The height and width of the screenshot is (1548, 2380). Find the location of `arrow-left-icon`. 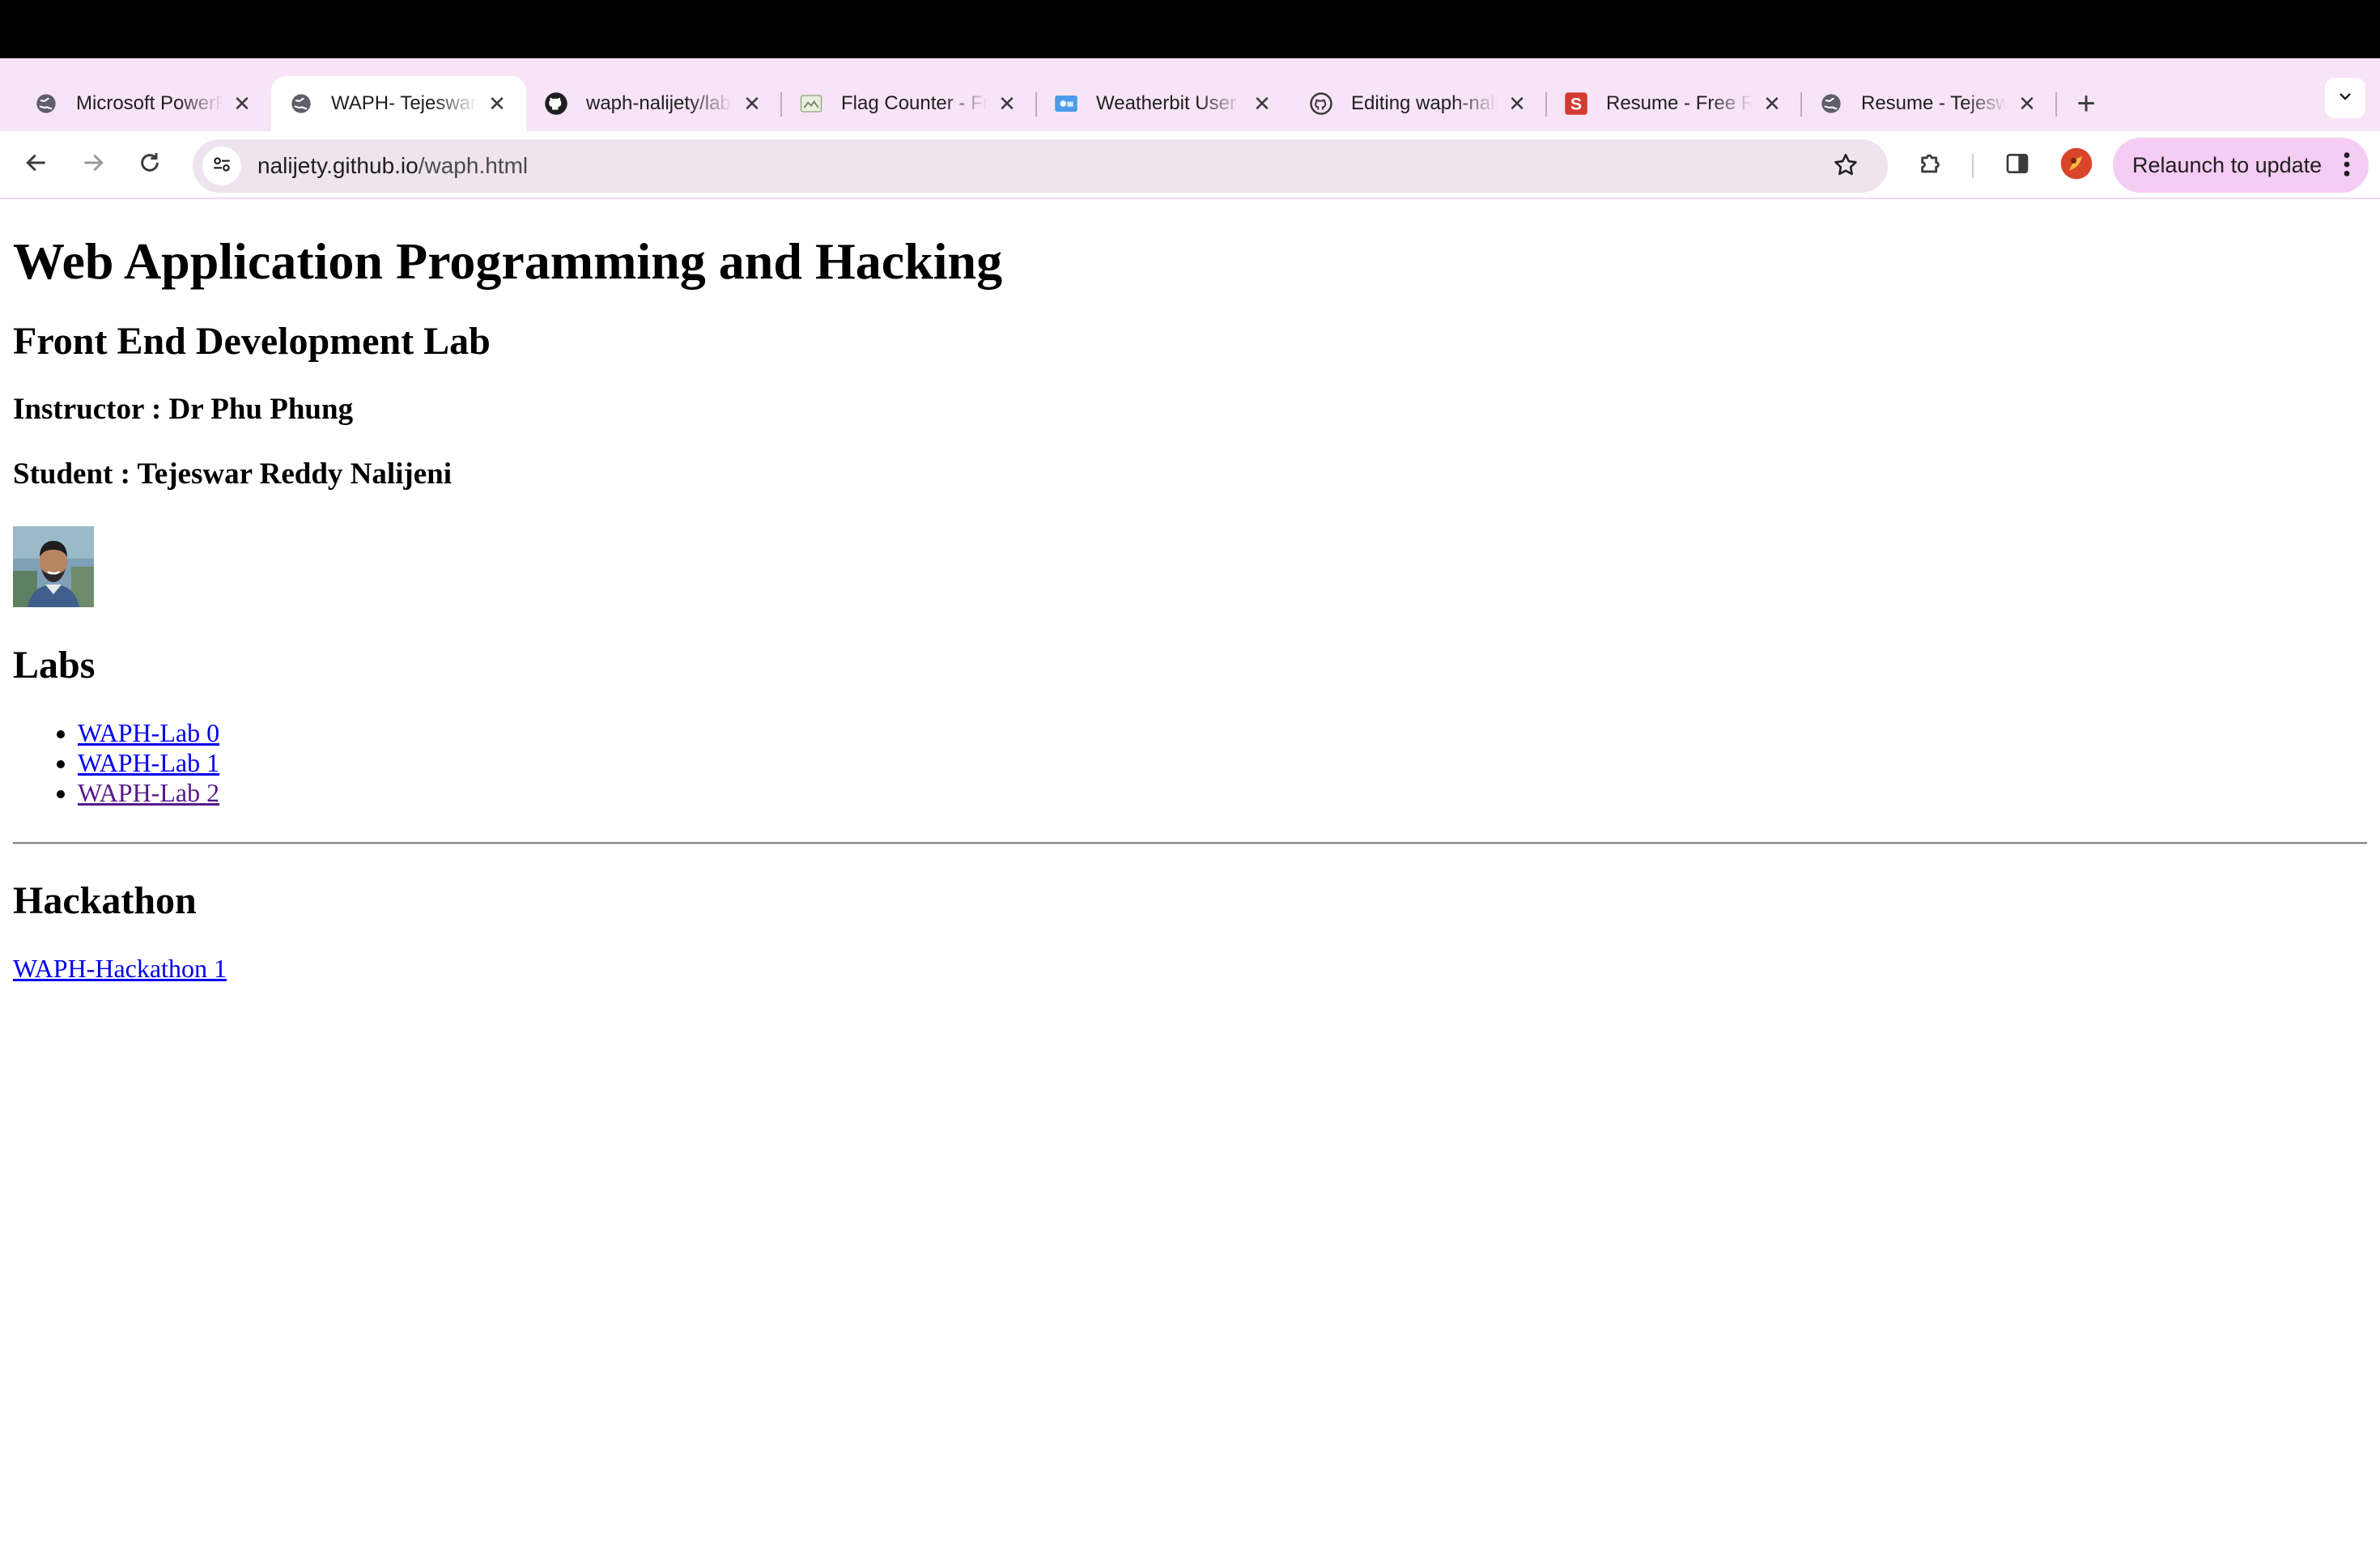

arrow-left-icon is located at coordinates (36, 165).